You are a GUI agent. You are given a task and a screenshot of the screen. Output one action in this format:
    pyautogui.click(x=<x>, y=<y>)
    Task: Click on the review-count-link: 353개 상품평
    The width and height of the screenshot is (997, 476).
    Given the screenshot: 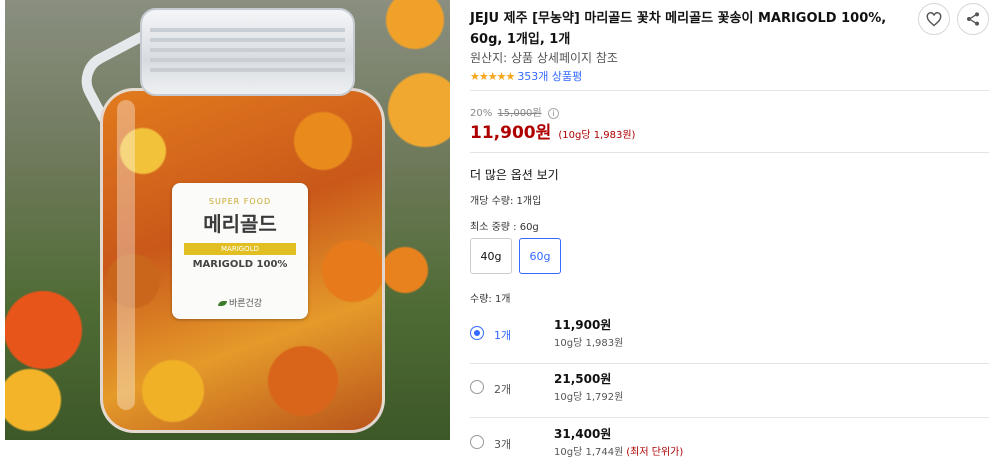 What is the action you would take?
    pyautogui.click(x=549, y=76)
    